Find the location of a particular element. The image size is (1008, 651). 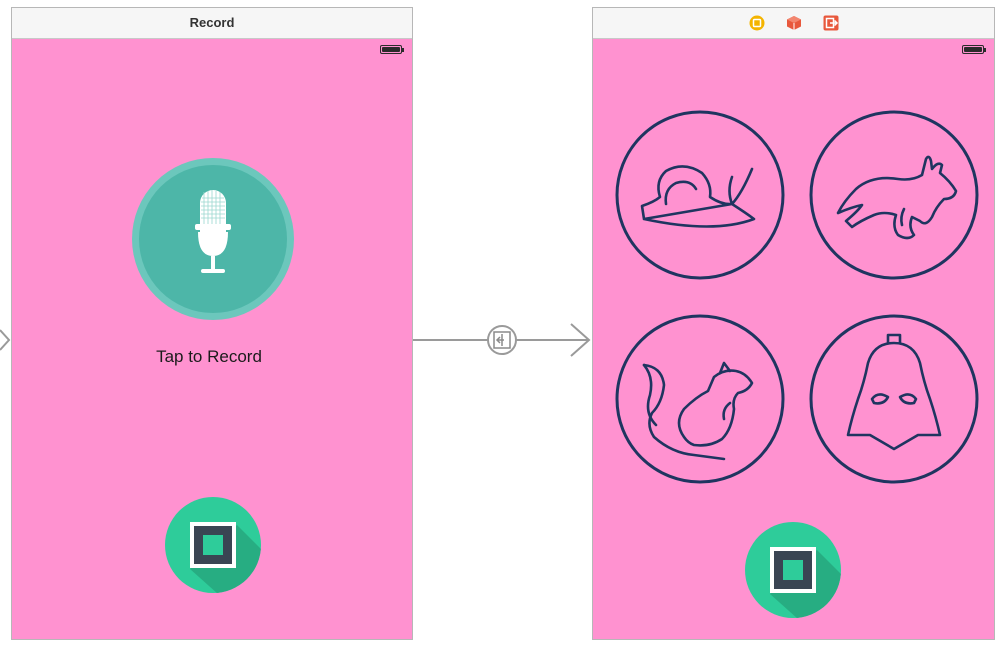

squirrel-button is located at coordinates (700, 399).